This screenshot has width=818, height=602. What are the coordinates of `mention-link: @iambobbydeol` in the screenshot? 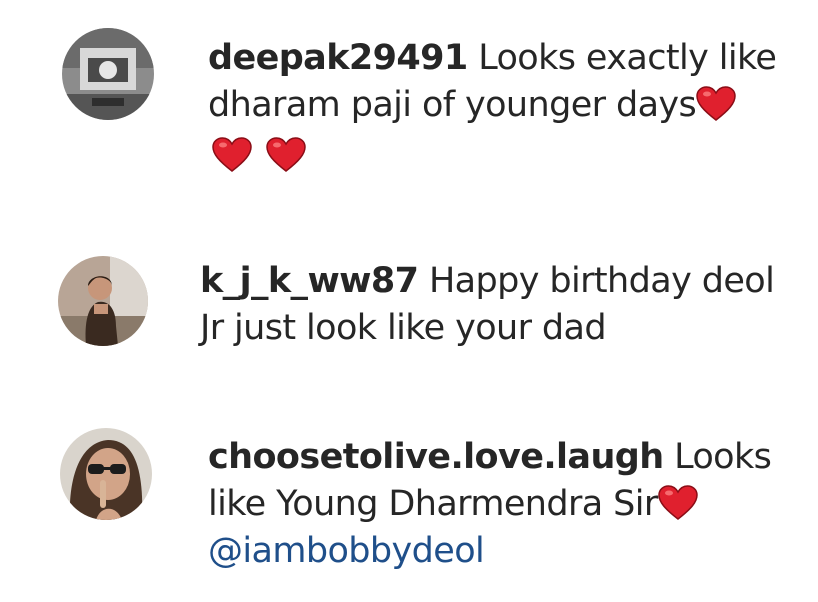 It's located at (346, 551).